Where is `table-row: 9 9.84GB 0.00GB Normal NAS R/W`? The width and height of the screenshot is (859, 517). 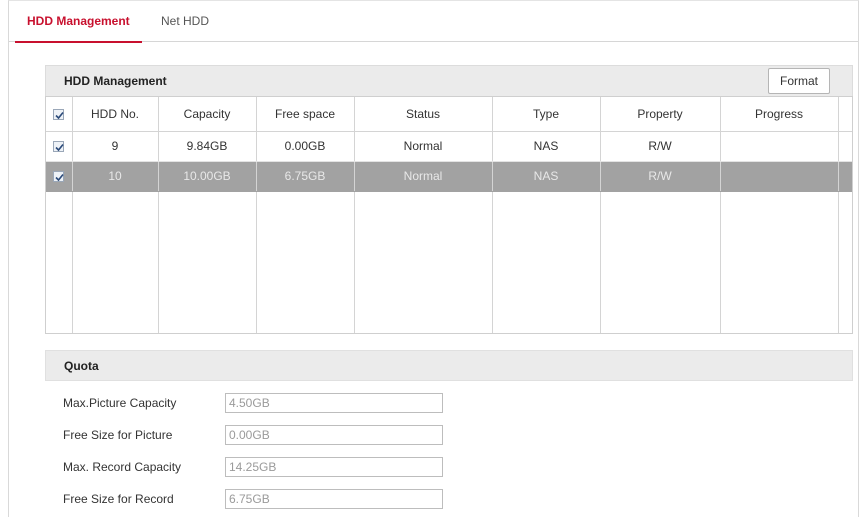 table-row: 9 9.84GB 0.00GB Normal NAS R/W is located at coordinates (449, 146).